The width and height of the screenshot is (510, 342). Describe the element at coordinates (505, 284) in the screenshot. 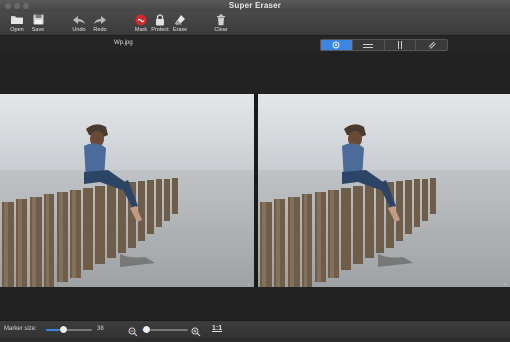

I see `photo-watermark-result: ●` at that location.